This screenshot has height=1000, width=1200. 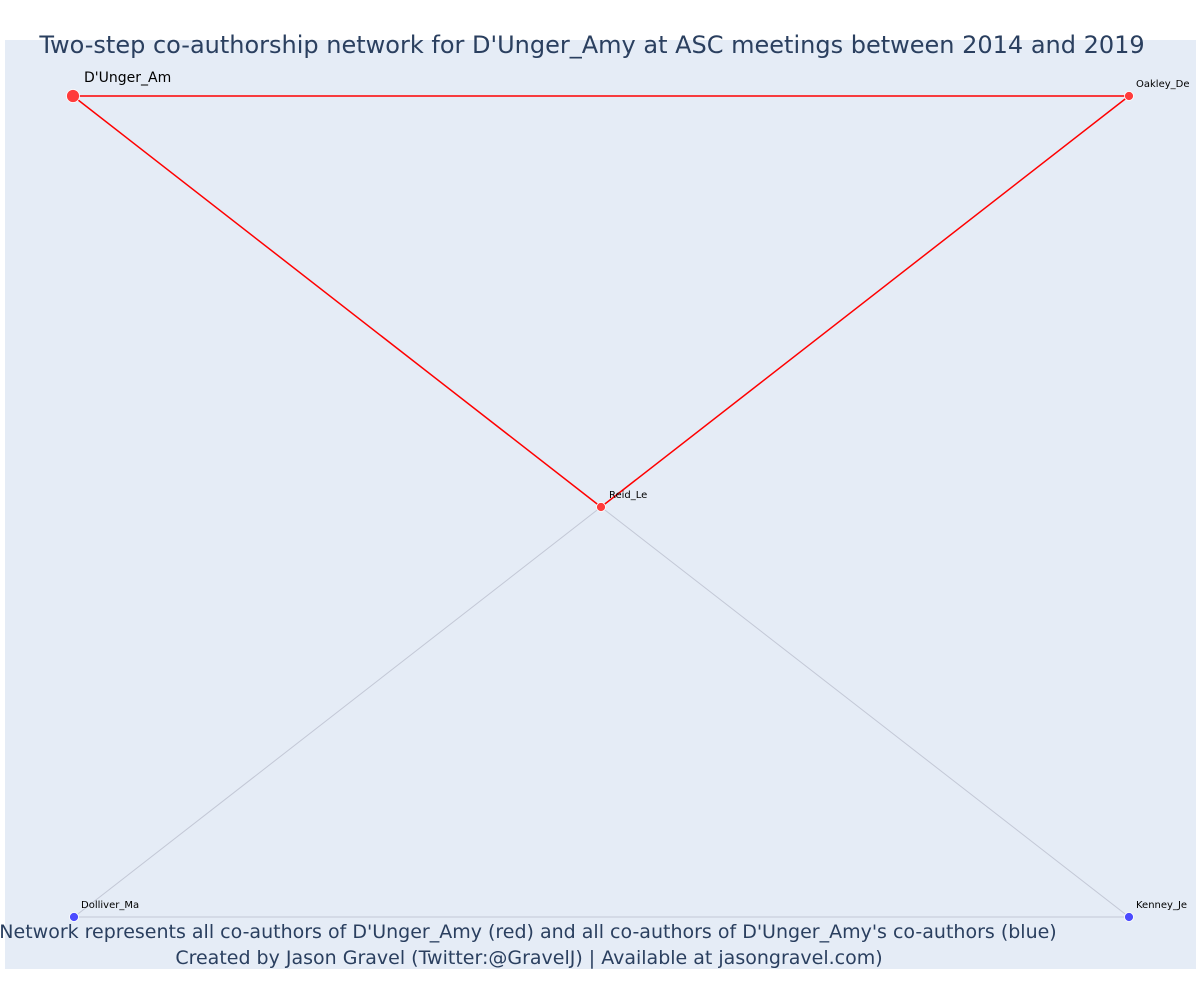 I want to click on node-label-reid: Reid_Le, so click(x=628, y=495).